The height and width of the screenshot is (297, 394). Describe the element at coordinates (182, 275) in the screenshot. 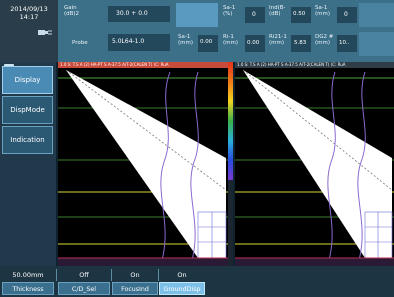

I see `grounddisp-value: On` at that location.